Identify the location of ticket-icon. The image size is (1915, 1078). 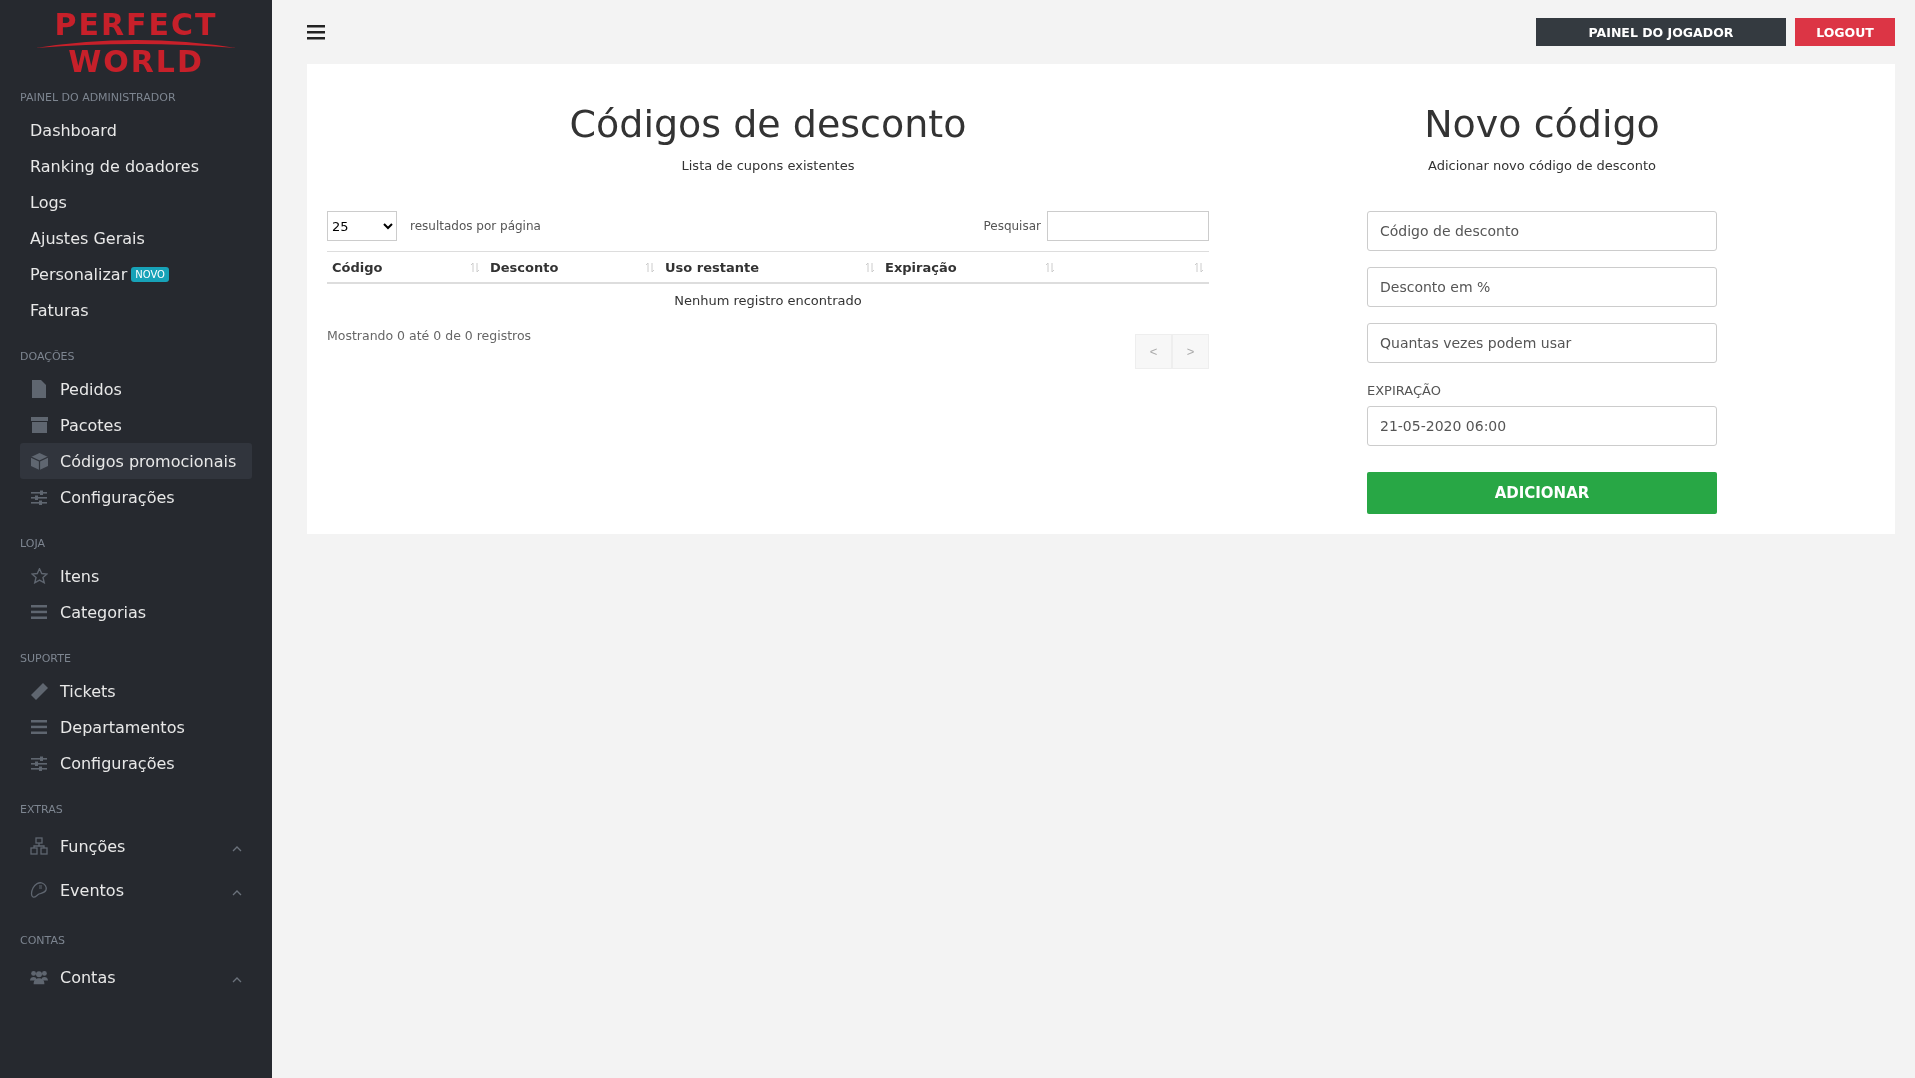
(39, 691).